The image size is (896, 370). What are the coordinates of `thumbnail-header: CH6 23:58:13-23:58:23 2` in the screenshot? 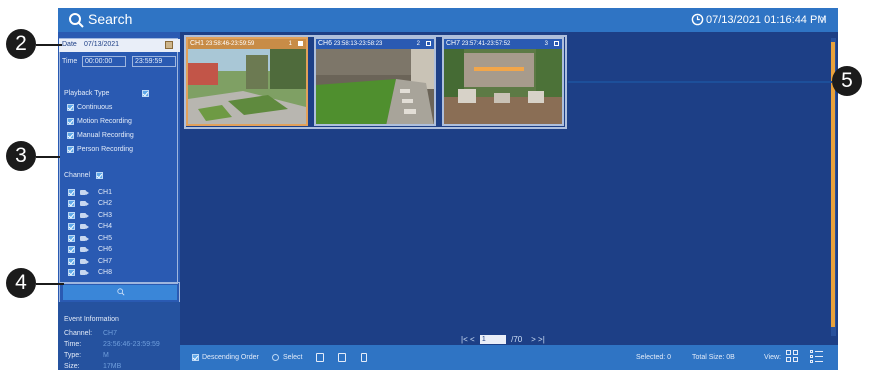 It's located at (375, 44).